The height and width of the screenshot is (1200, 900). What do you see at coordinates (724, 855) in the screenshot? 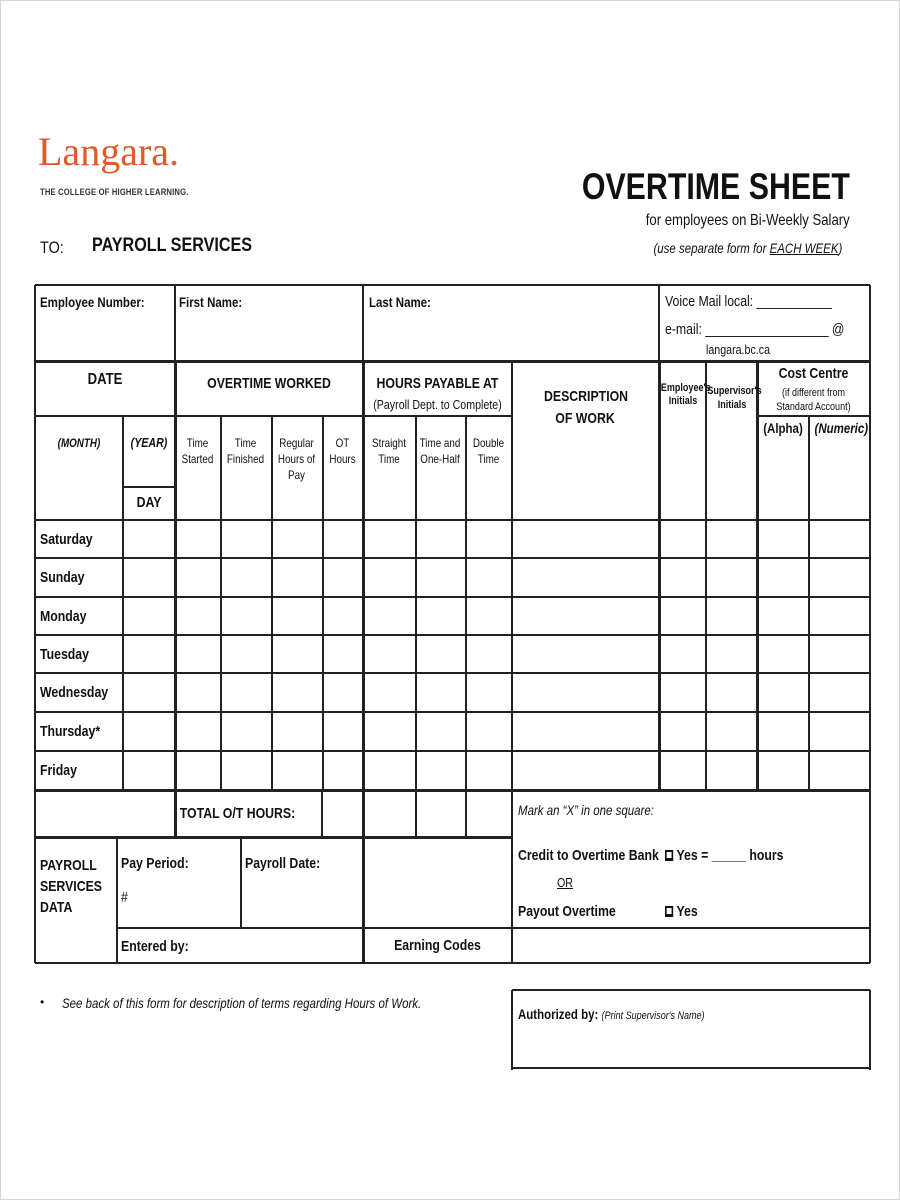
I see `credit-yes-option: Yes = _____ hours` at bounding box center [724, 855].